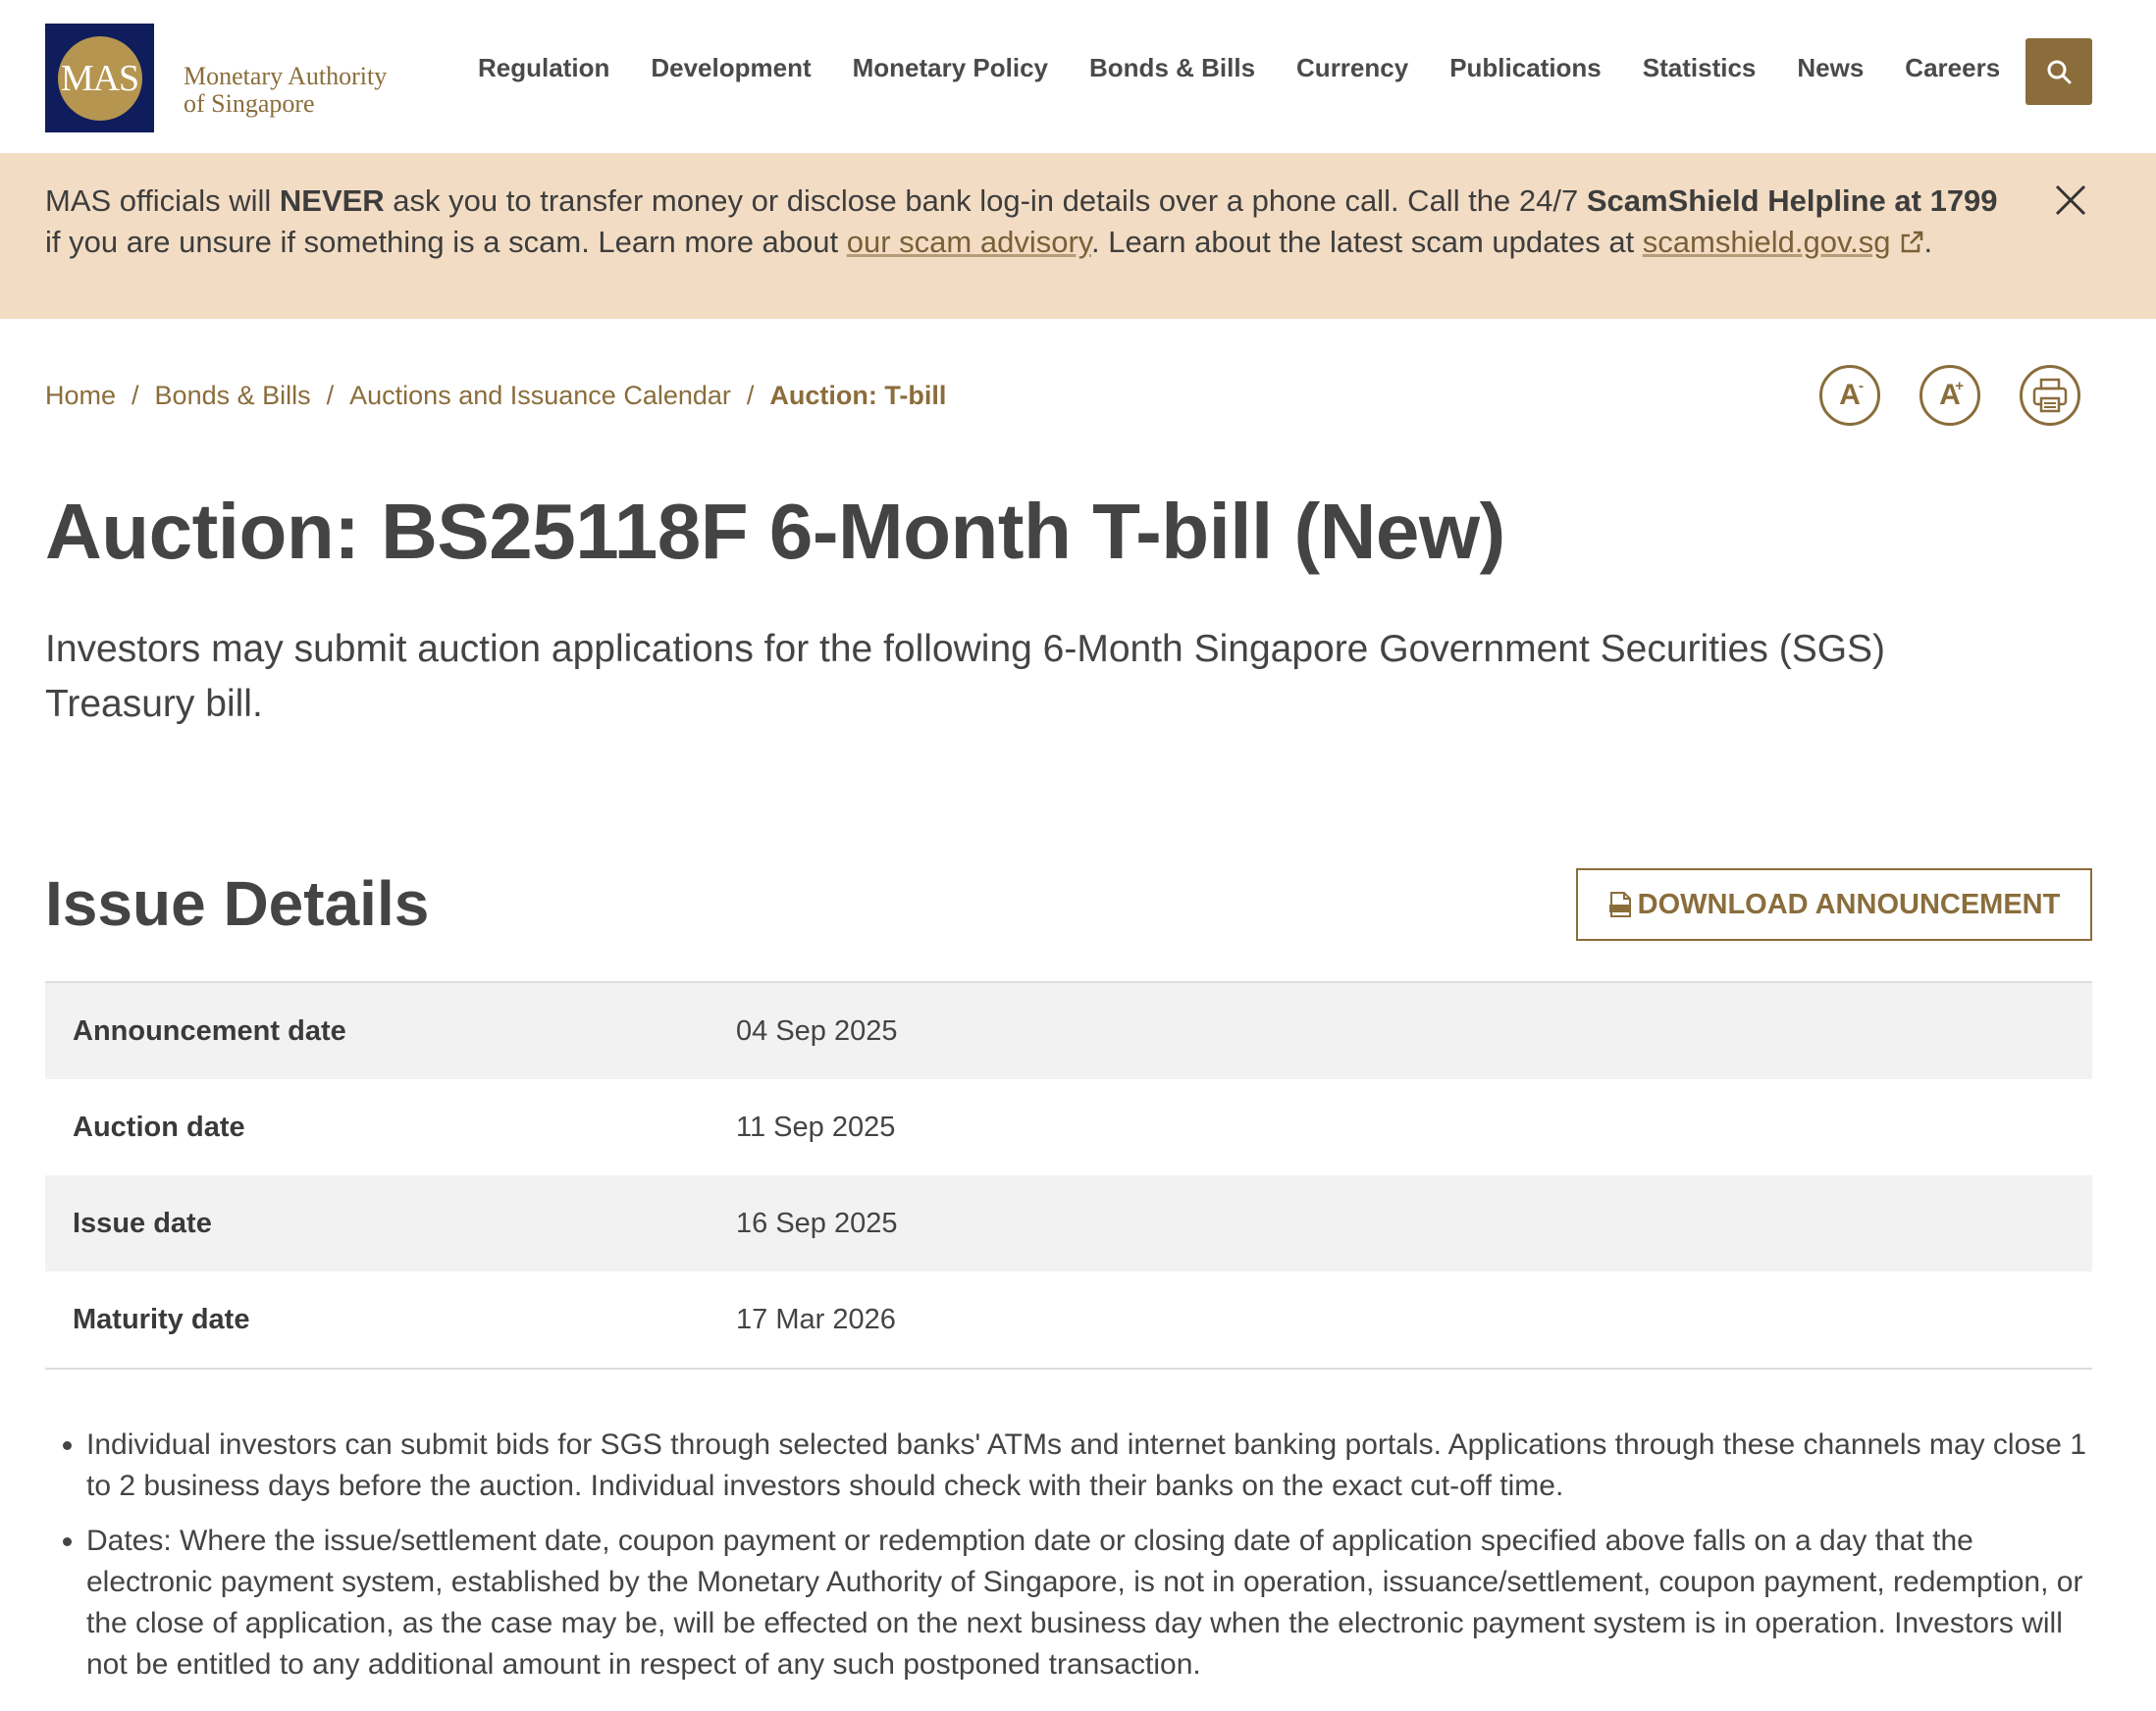 Image resolution: width=2156 pixels, height=1711 pixels. What do you see at coordinates (817, 1030) in the screenshot?
I see `row-value: 04 Sep 2025` at bounding box center [817, 1030].